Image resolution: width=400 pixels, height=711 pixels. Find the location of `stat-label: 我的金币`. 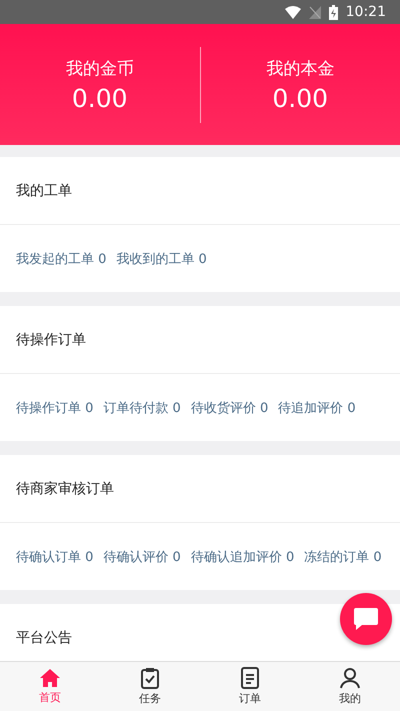

stat-label: 我的金币 is located at coordinates (100, 69).